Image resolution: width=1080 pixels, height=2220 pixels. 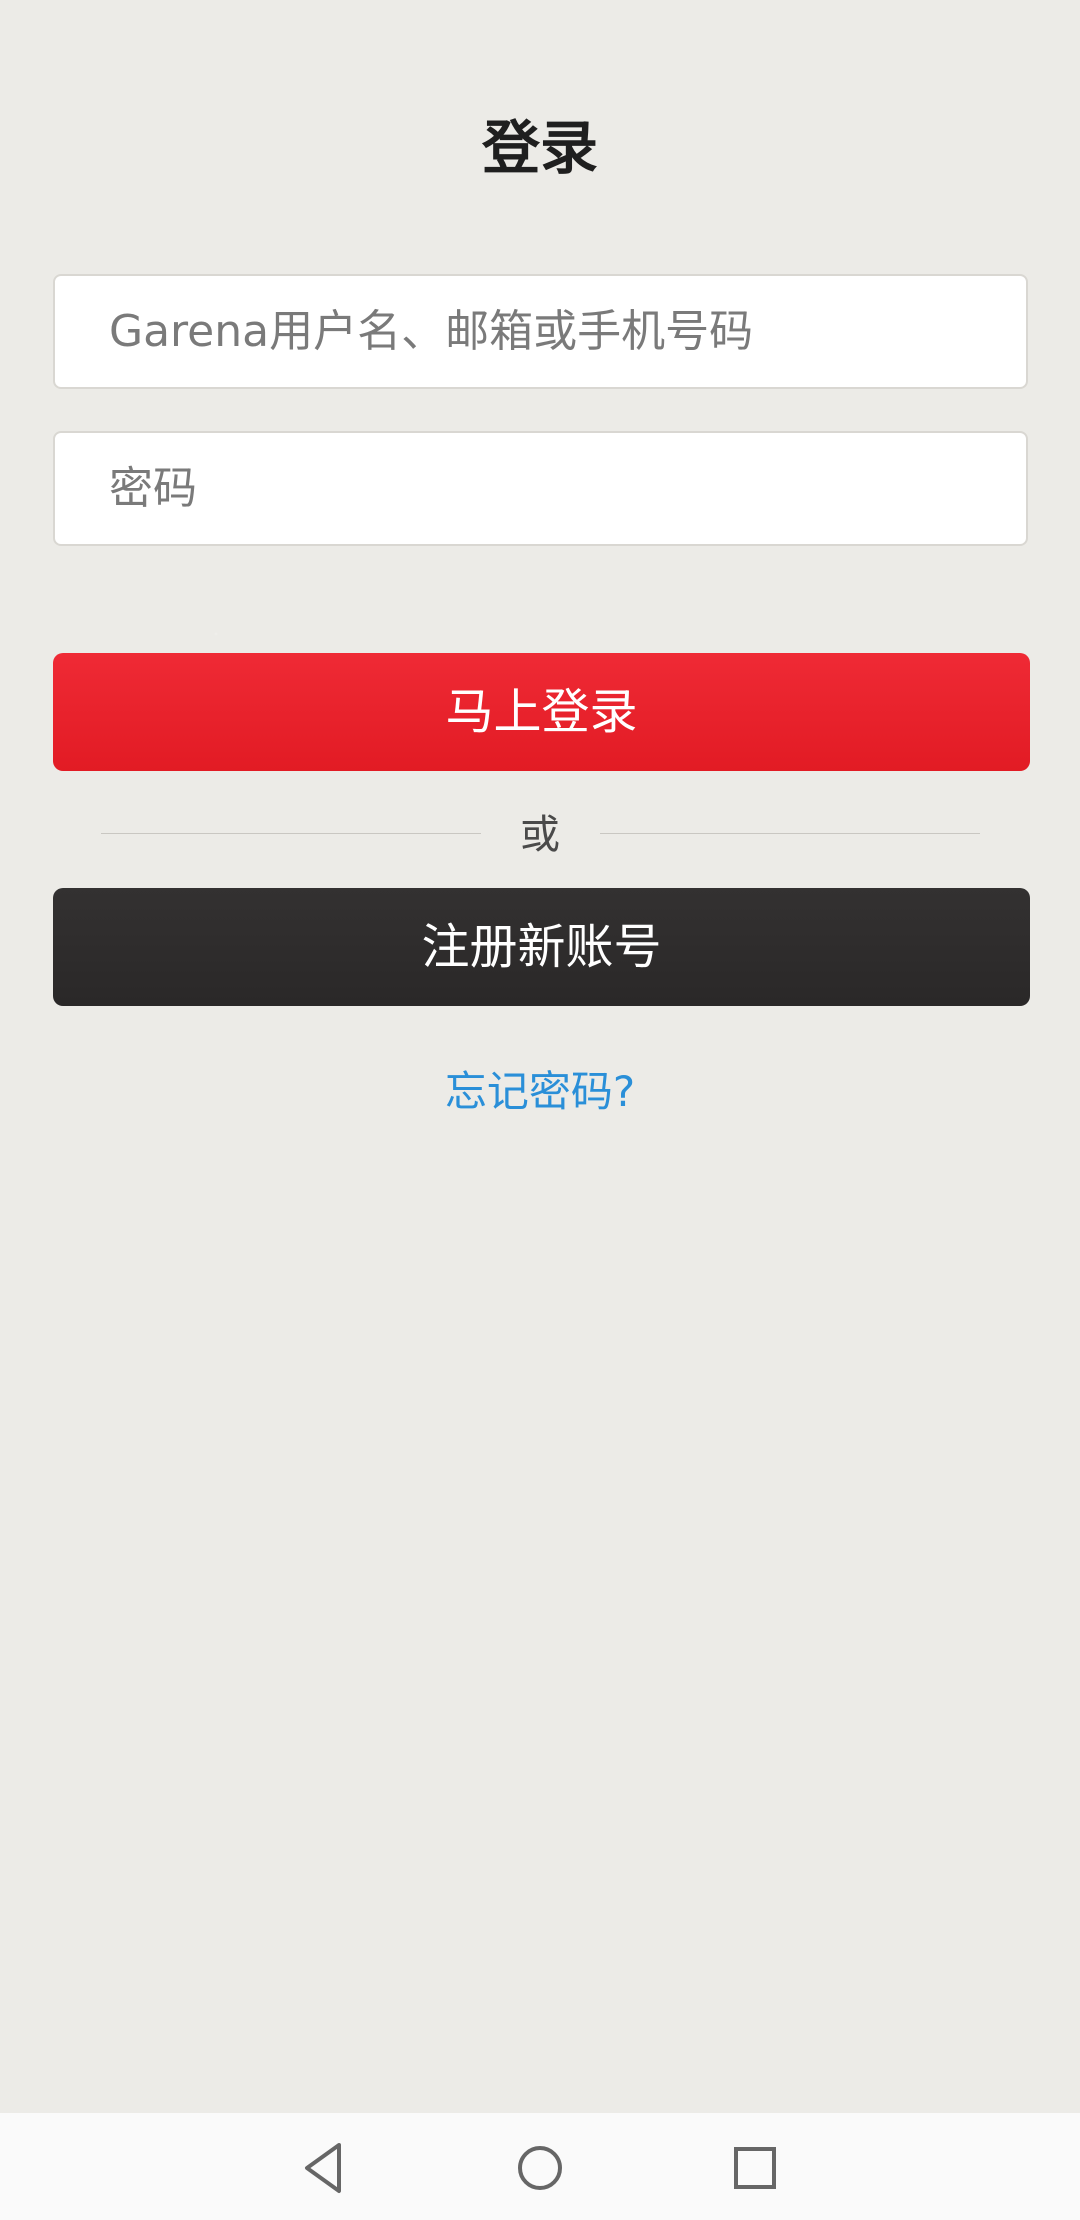 I want to click on recents-icon, so click(x=755, y=2168).